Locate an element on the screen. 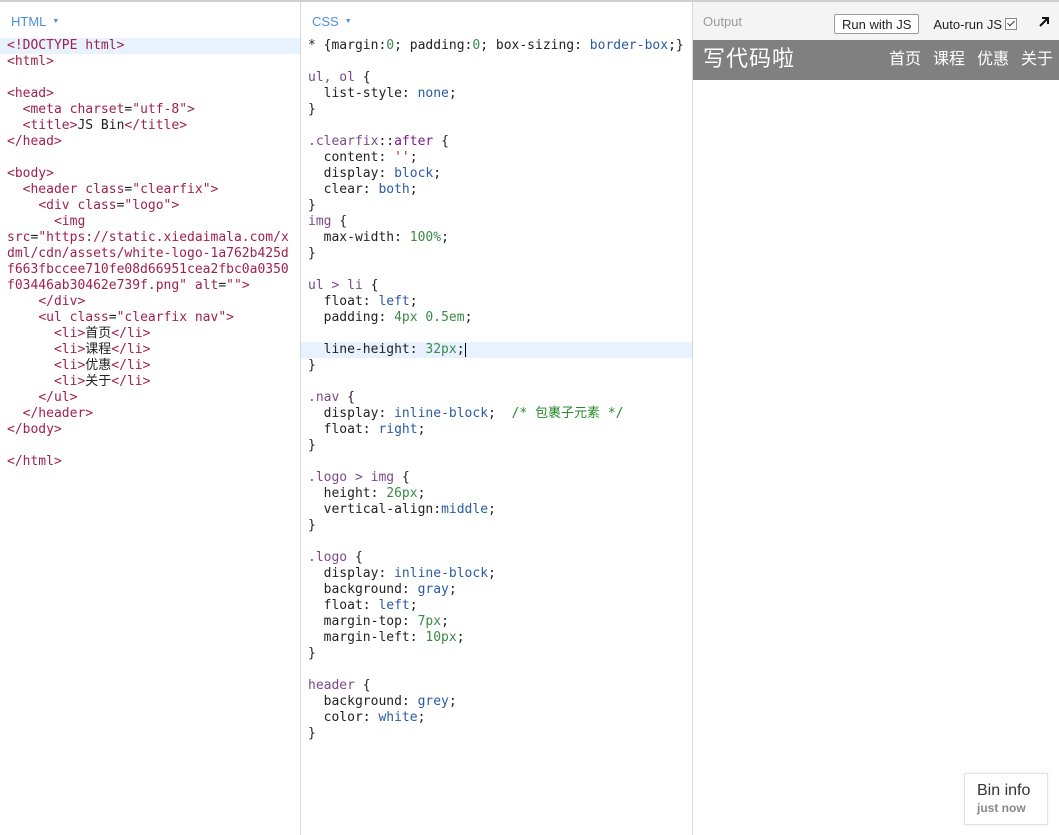  html-code-token: 课程 is located at coordinates (98, 349).